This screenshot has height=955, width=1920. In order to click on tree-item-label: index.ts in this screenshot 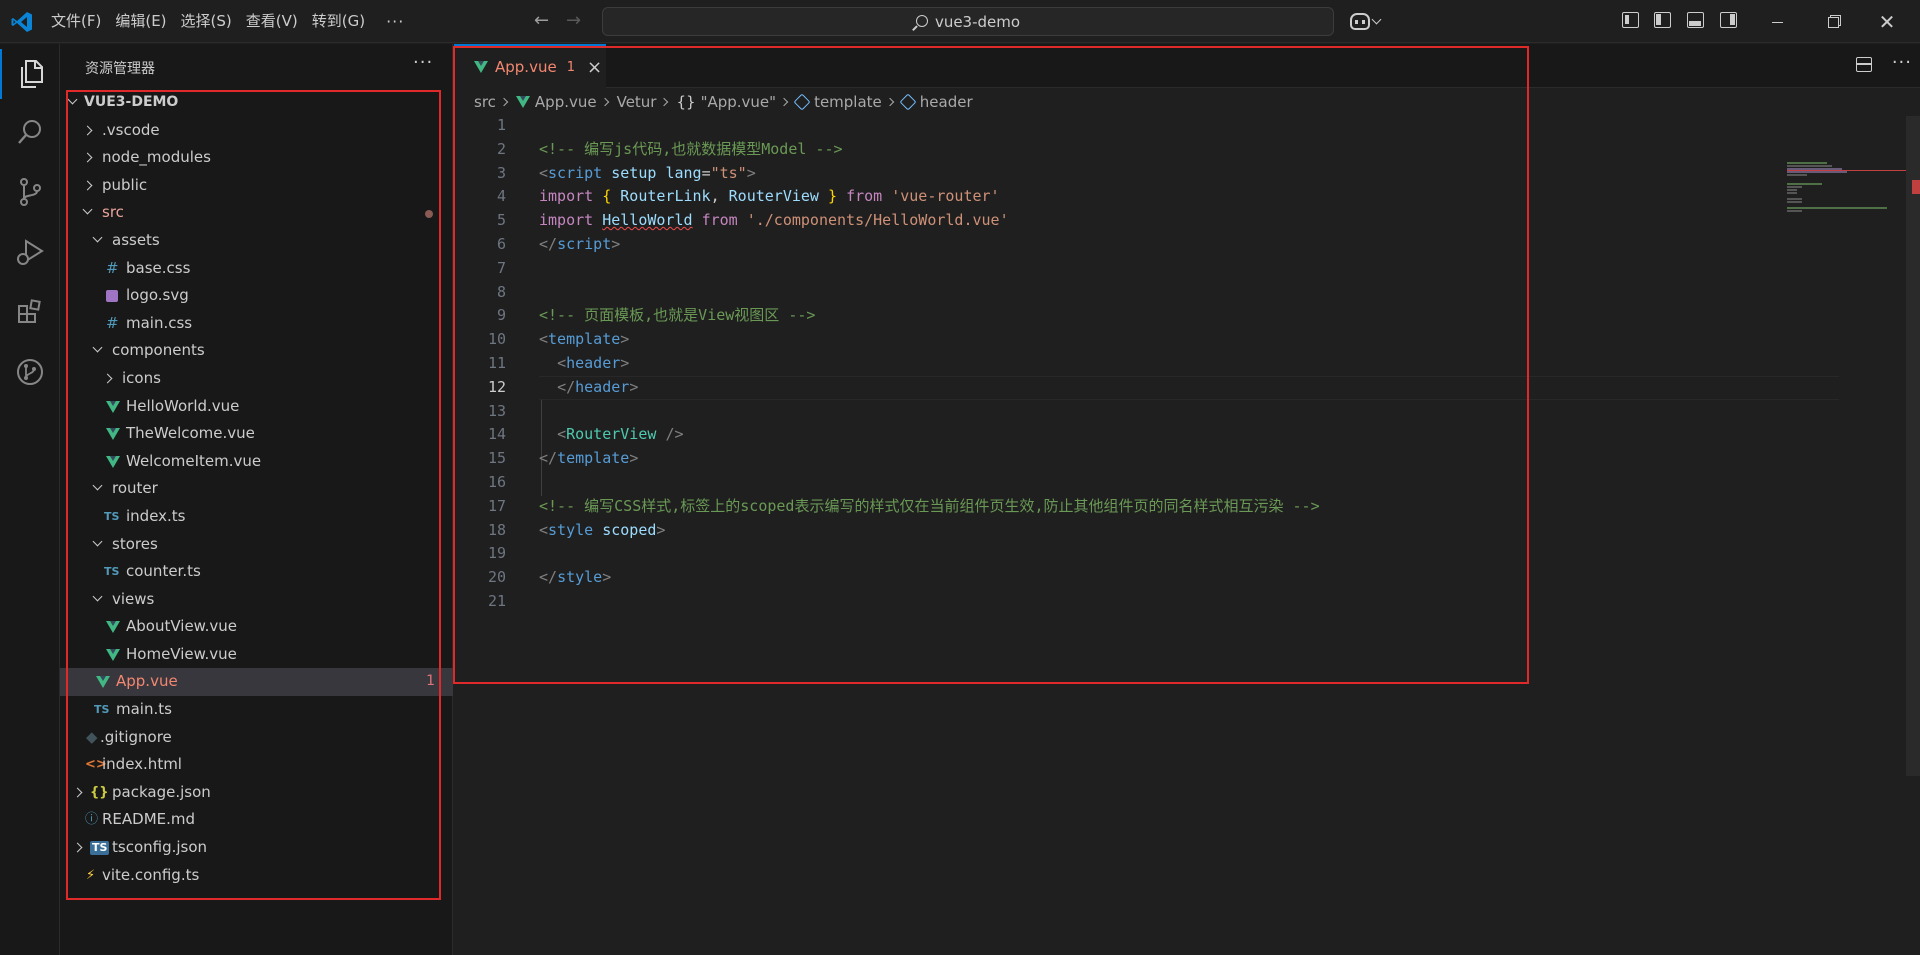, I will do `click(156, 515)`.